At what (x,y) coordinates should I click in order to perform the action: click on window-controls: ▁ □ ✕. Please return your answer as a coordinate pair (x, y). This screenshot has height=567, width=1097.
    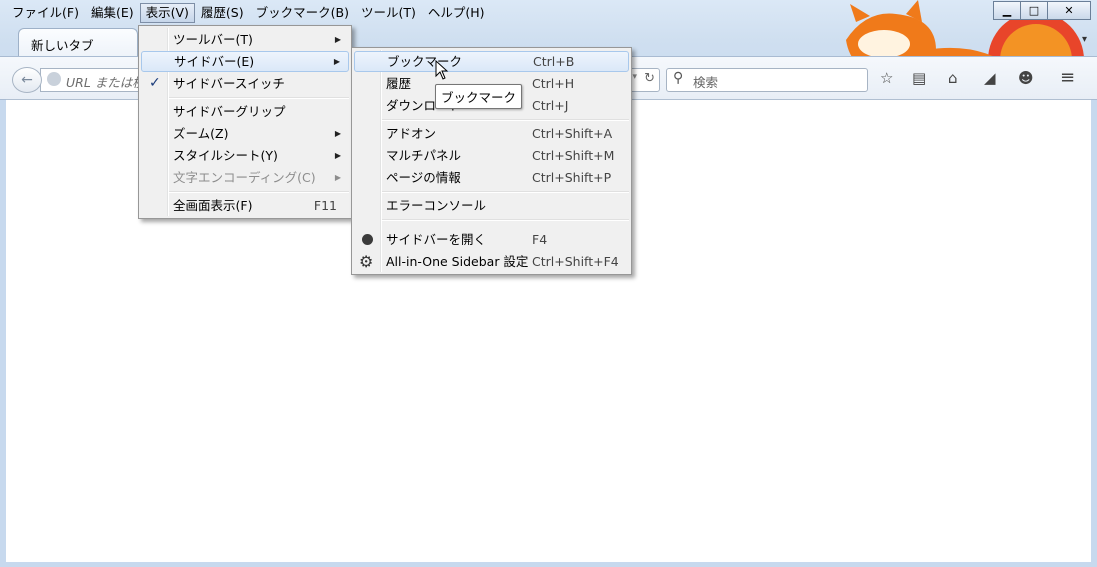
    Looking at the image, I should click on (1042, 10).